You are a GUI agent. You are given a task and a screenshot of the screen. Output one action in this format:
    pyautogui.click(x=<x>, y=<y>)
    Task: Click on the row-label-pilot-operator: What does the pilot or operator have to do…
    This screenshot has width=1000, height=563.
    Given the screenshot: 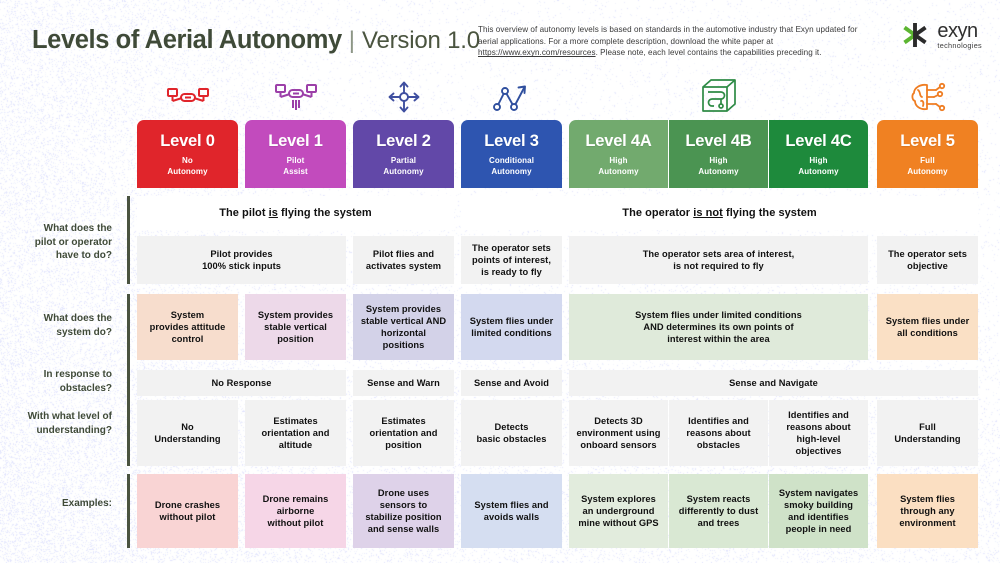 What is the action you would take?
    pyautogui.click(x=73, y=242)
    